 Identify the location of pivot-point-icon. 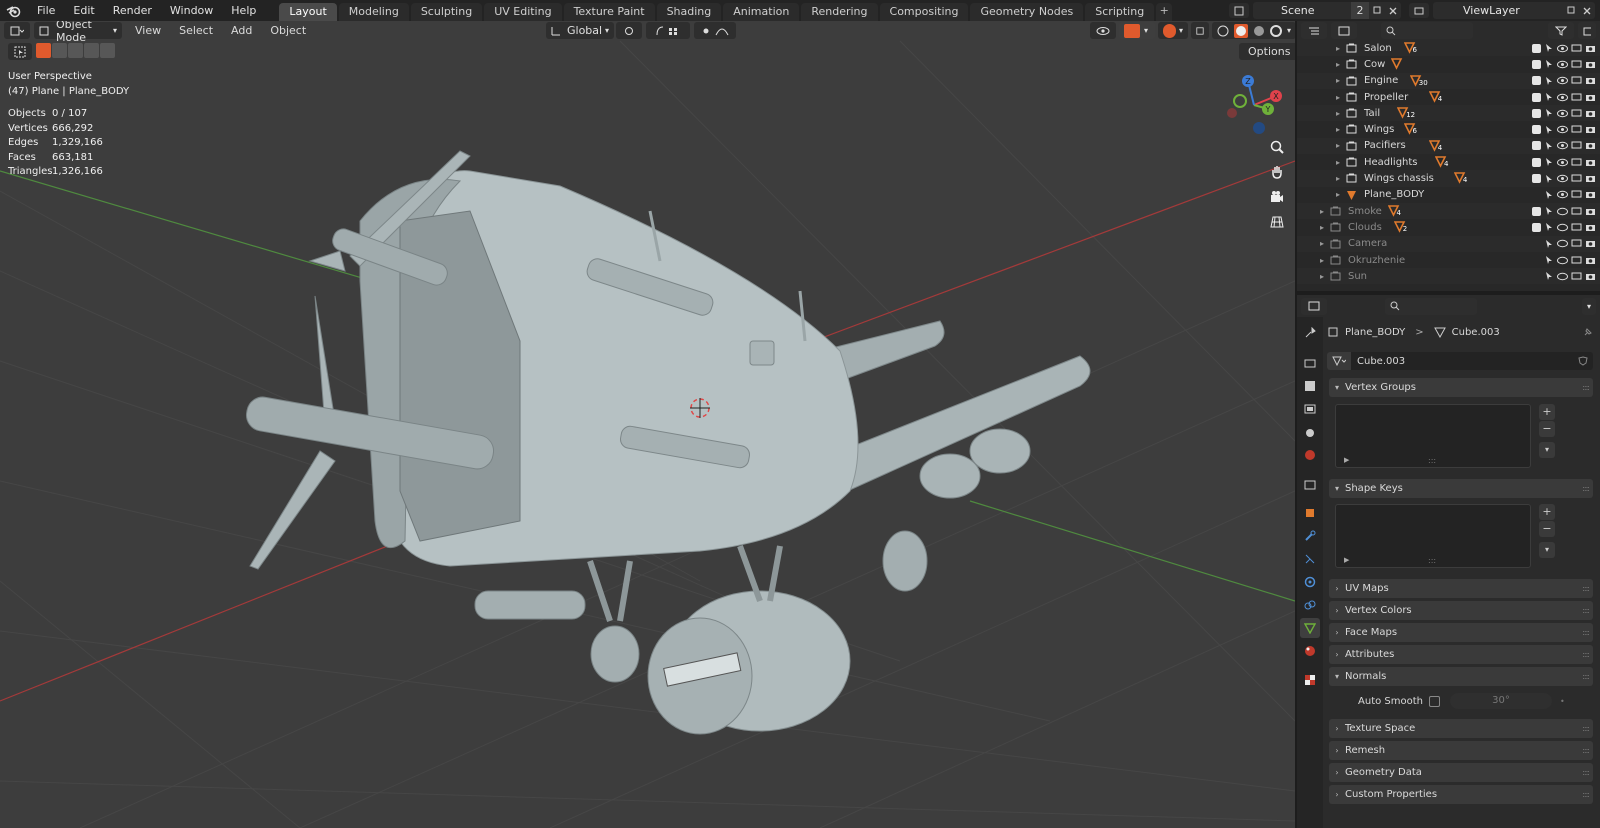
(629, 30).